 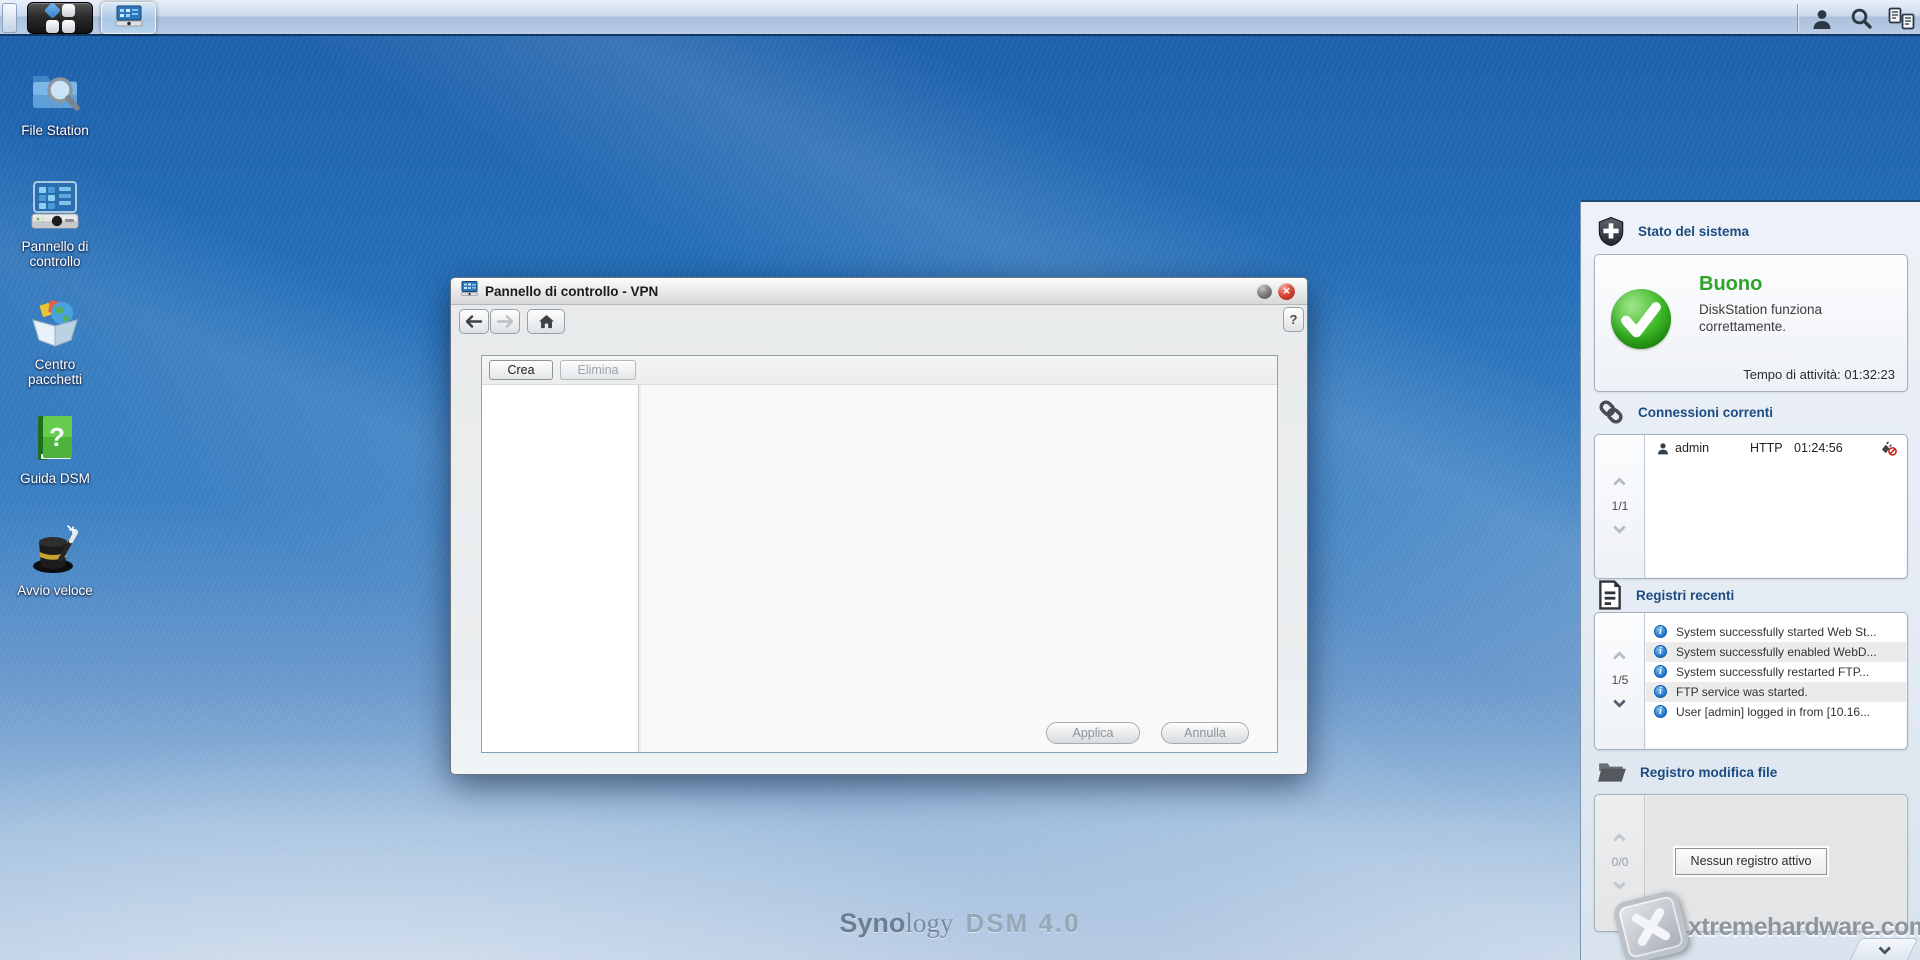 I want to click on desktop-icon-label: Avvio veloce, so click(x=55, y=590).